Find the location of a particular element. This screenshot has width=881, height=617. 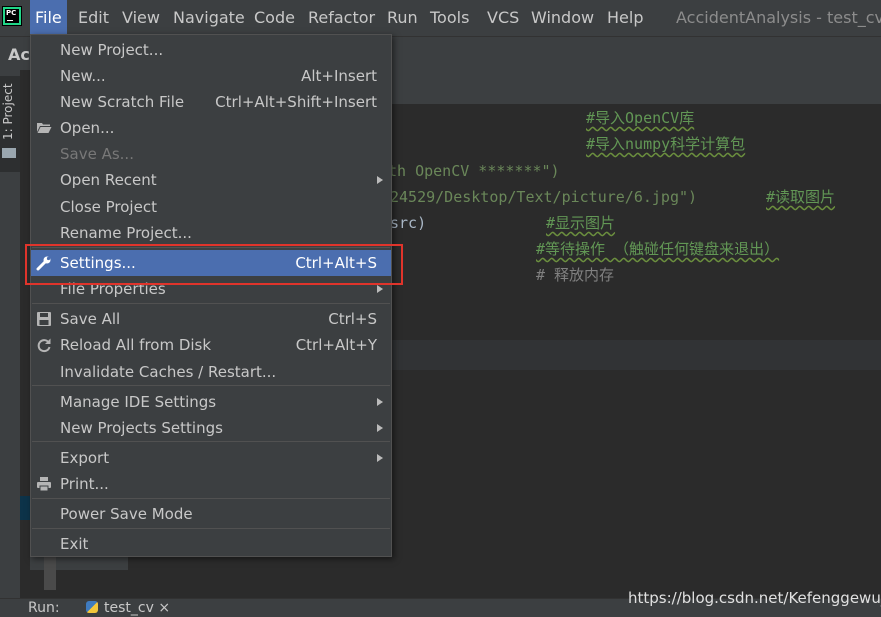

reload-icon is located at coordinates (44, 345).